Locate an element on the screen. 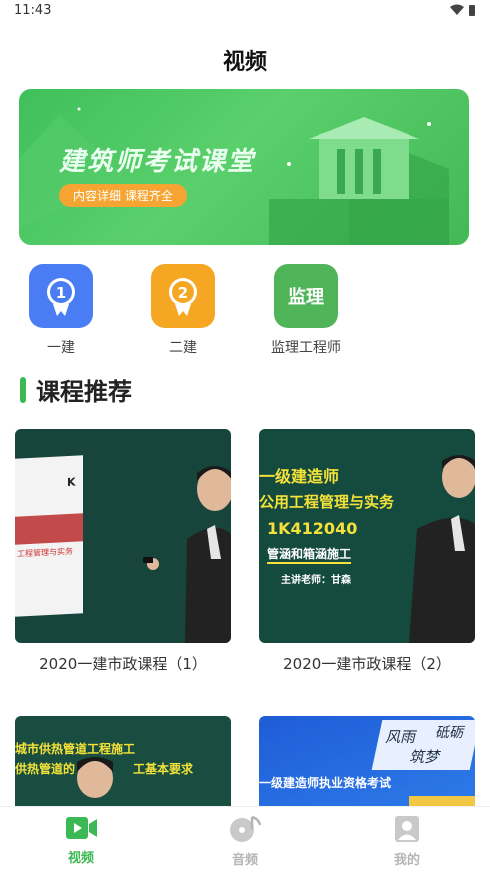  course-thumbnail: 城市供热管道工程施工 供热管道的 工基本要求 is located at coordinates (123, 761).